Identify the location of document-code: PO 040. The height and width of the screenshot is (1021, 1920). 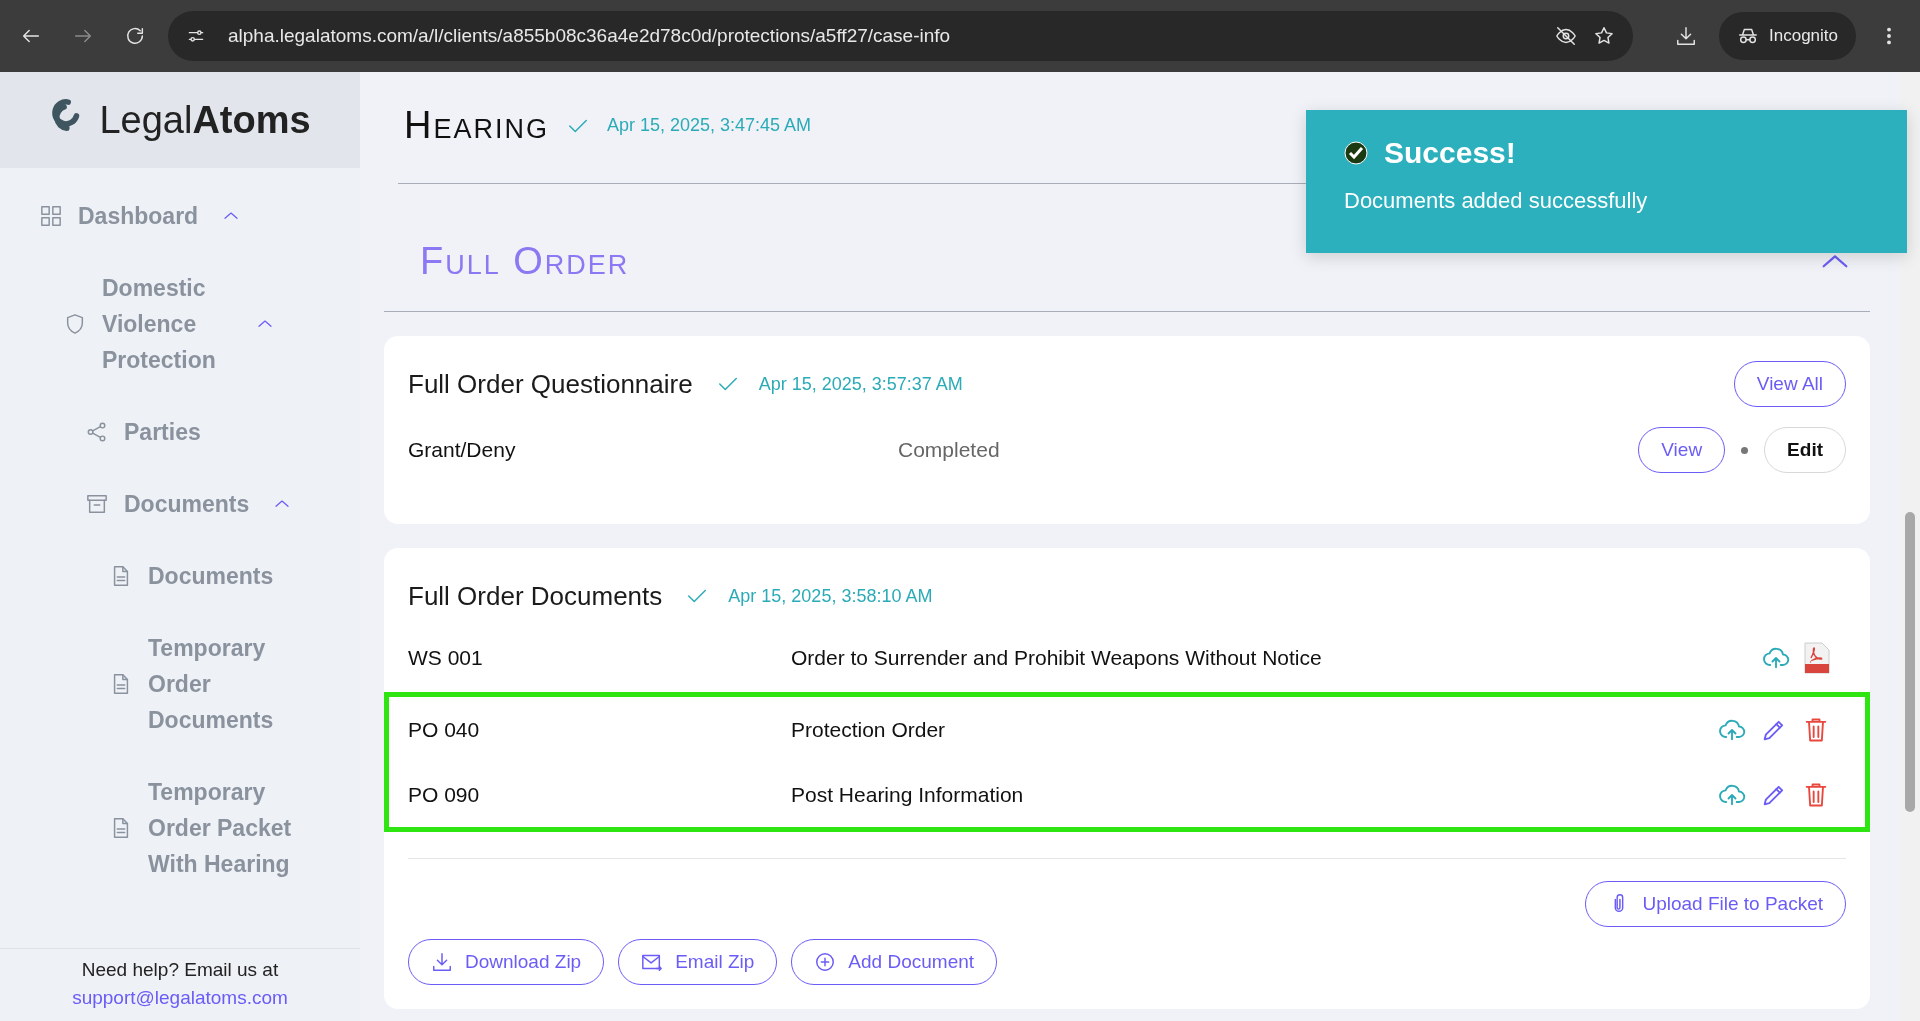
(444, 729).